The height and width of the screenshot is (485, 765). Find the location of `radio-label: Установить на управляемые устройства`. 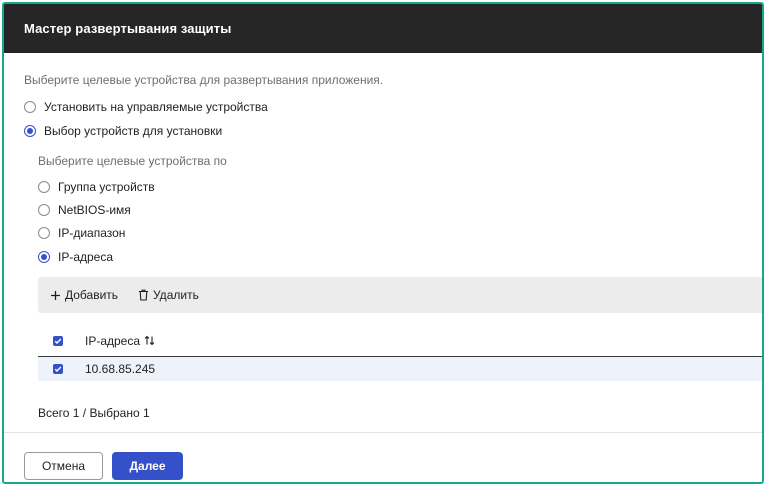

radio-label: Установить на управляемые устройства is located at coordinates (156, 107).